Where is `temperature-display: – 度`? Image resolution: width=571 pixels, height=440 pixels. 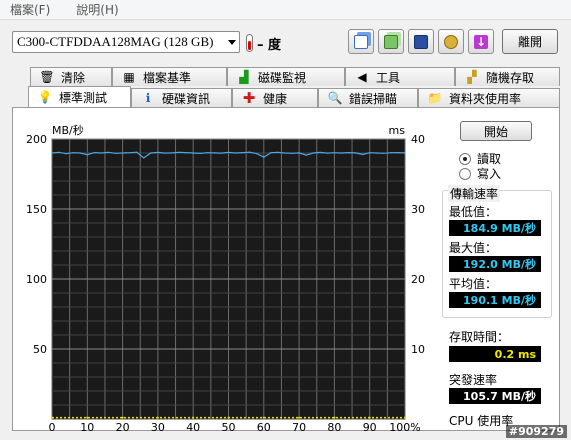
temperature-display: – 度 is located at coordinates (263, 43).